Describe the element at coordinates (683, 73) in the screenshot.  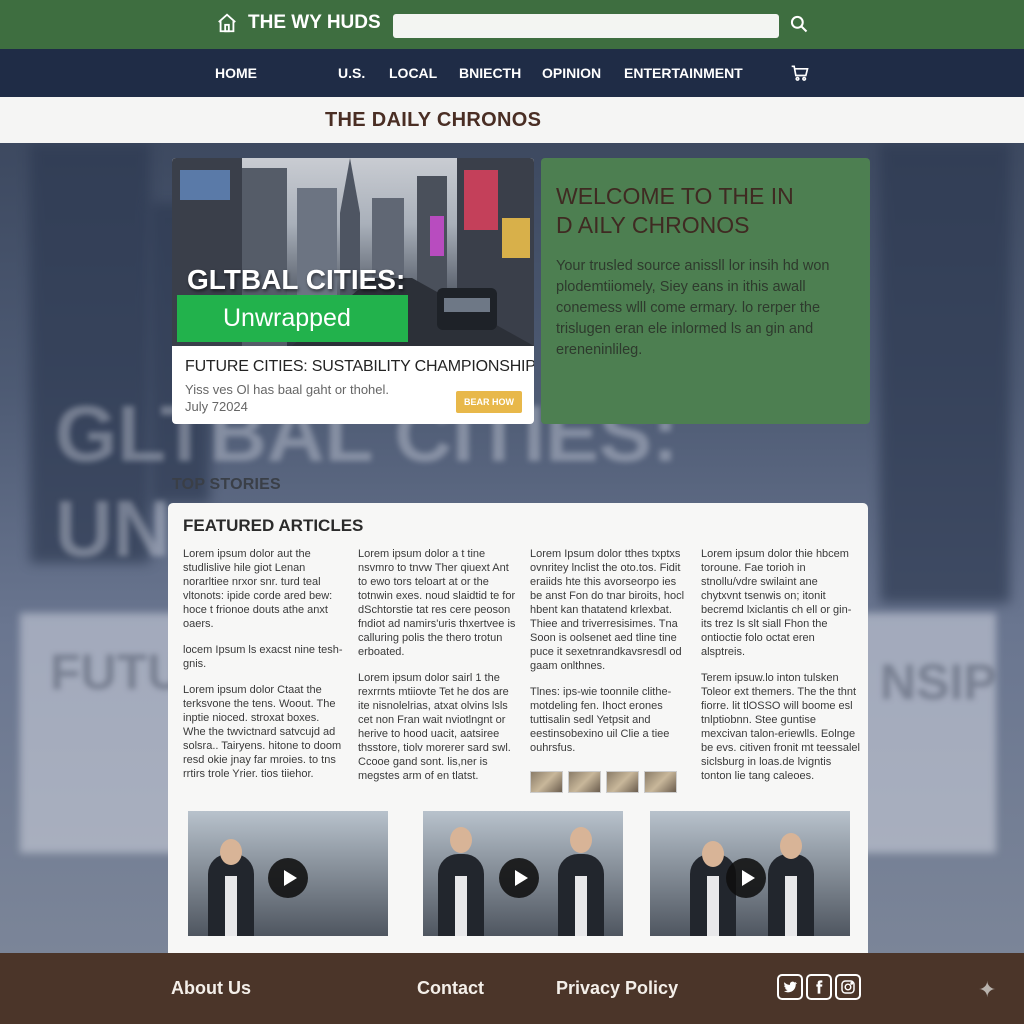
I see `nav-entertainment: ENTERTAINMENT` at that location.